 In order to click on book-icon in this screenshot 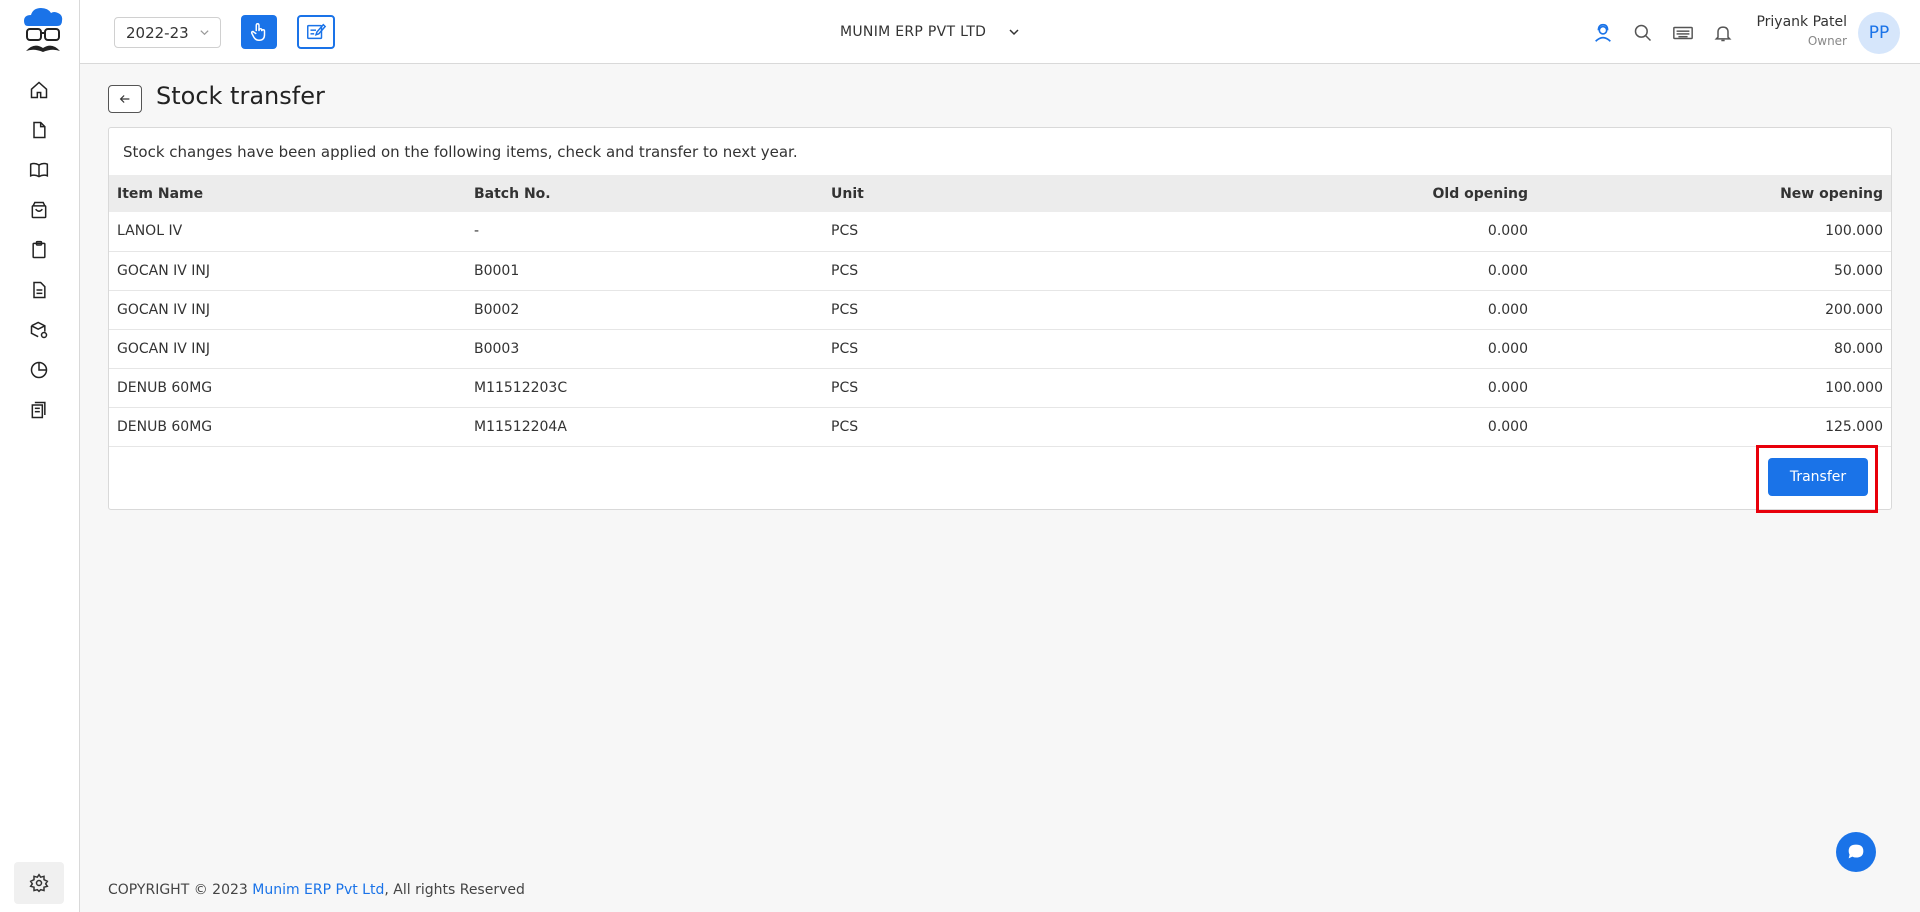, I will do `click(39, 170)`.